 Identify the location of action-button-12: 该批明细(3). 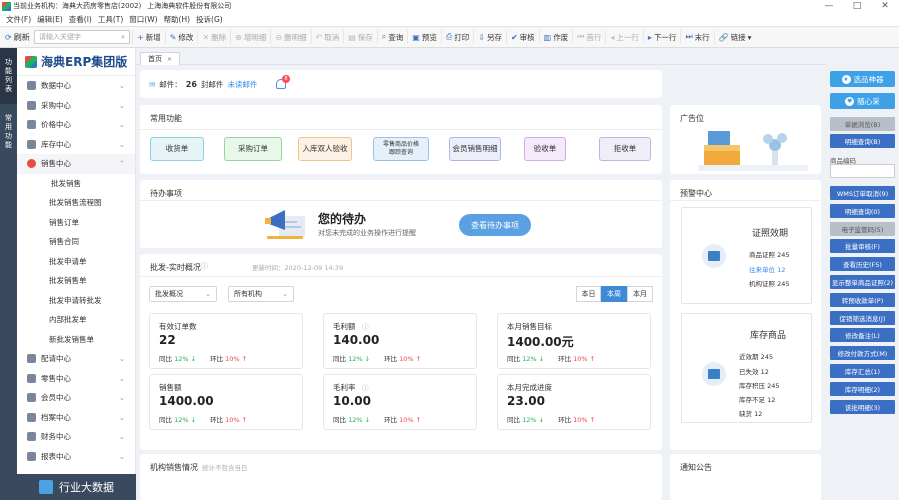
(862, 406).